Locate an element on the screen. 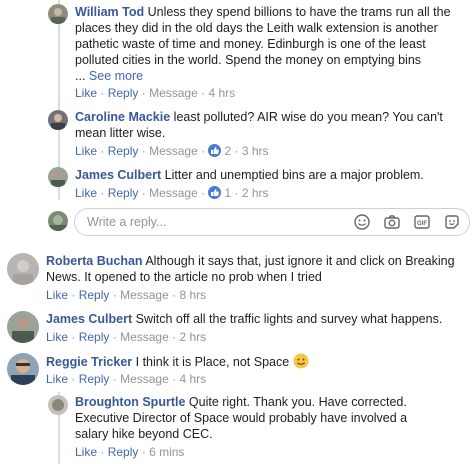 The width and height of the screenshot is (473, 464). svg-text: GIF is located at coordinates (422, 224).